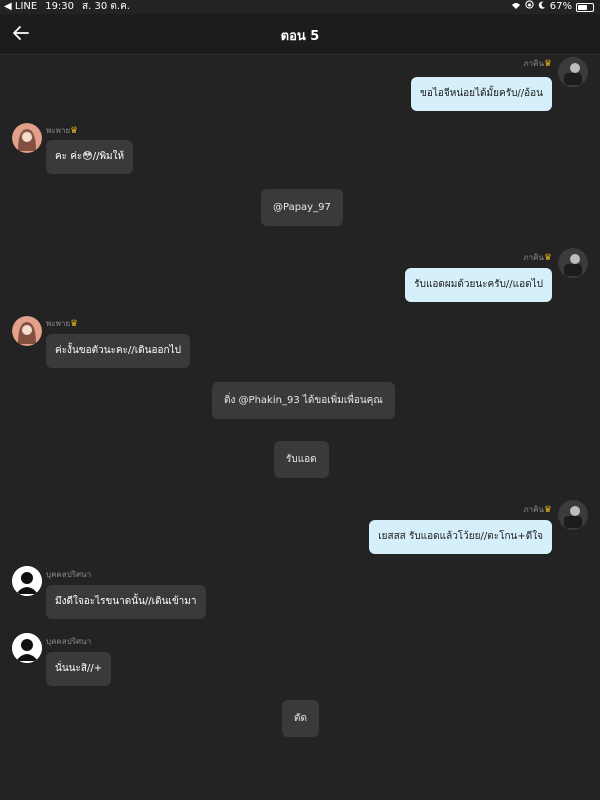 The height and width of the screenshot is (800, 600). I want to click on system-message: ตัด, so click(300, 718).